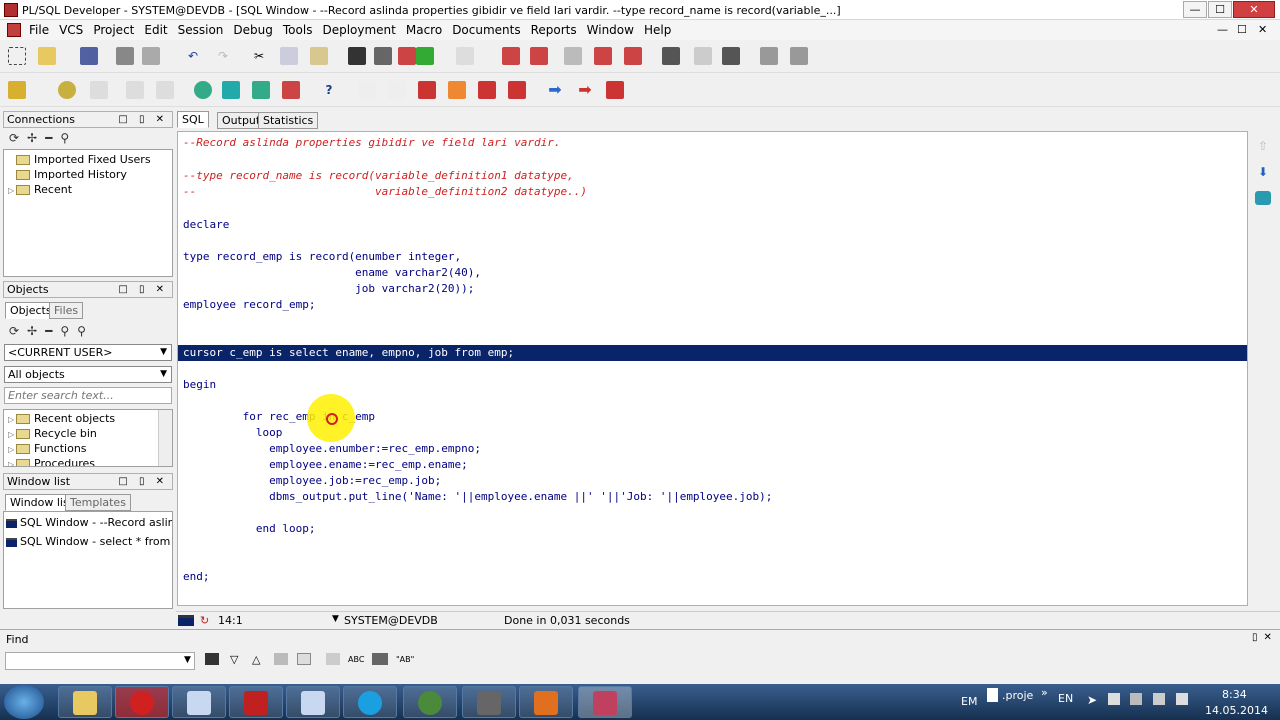 The width and height of the screenshot is (1280, 720). Describe the element at coordinates (603, 56) in the screenshot. I see `uncomment-icon` at that location.